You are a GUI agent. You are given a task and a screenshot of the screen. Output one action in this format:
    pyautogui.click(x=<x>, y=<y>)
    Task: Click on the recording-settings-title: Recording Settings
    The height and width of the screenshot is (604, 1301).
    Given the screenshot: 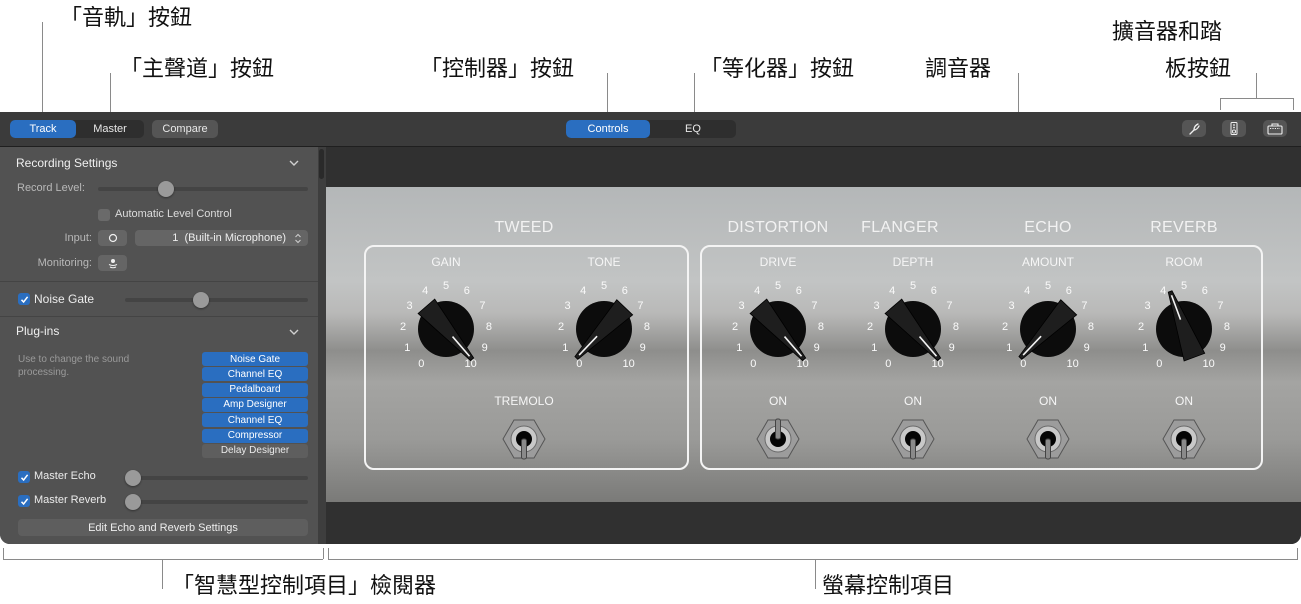 What is the action you would take?
    pyautogui.click(x=67, y=163)
    